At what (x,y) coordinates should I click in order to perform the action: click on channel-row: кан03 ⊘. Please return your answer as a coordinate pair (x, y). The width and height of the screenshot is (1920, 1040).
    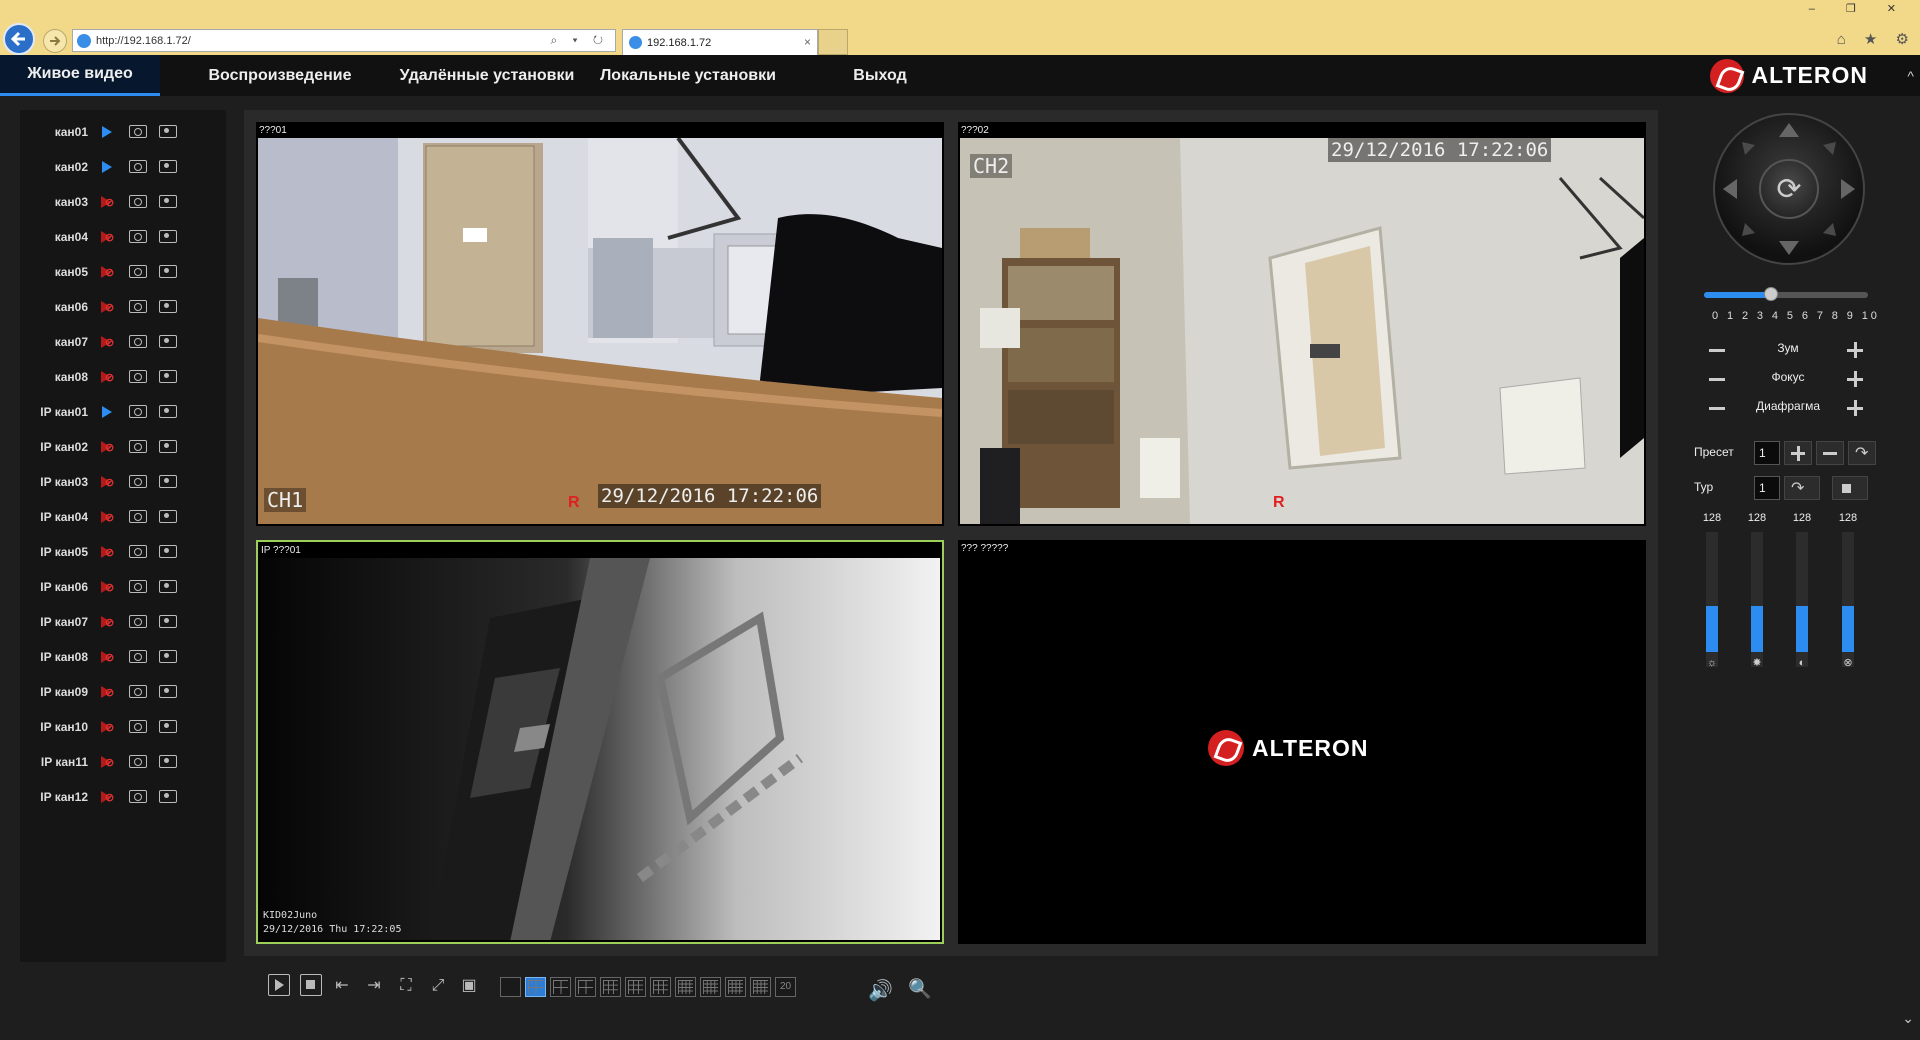
    Looking at the image, I should click on (123, 201).